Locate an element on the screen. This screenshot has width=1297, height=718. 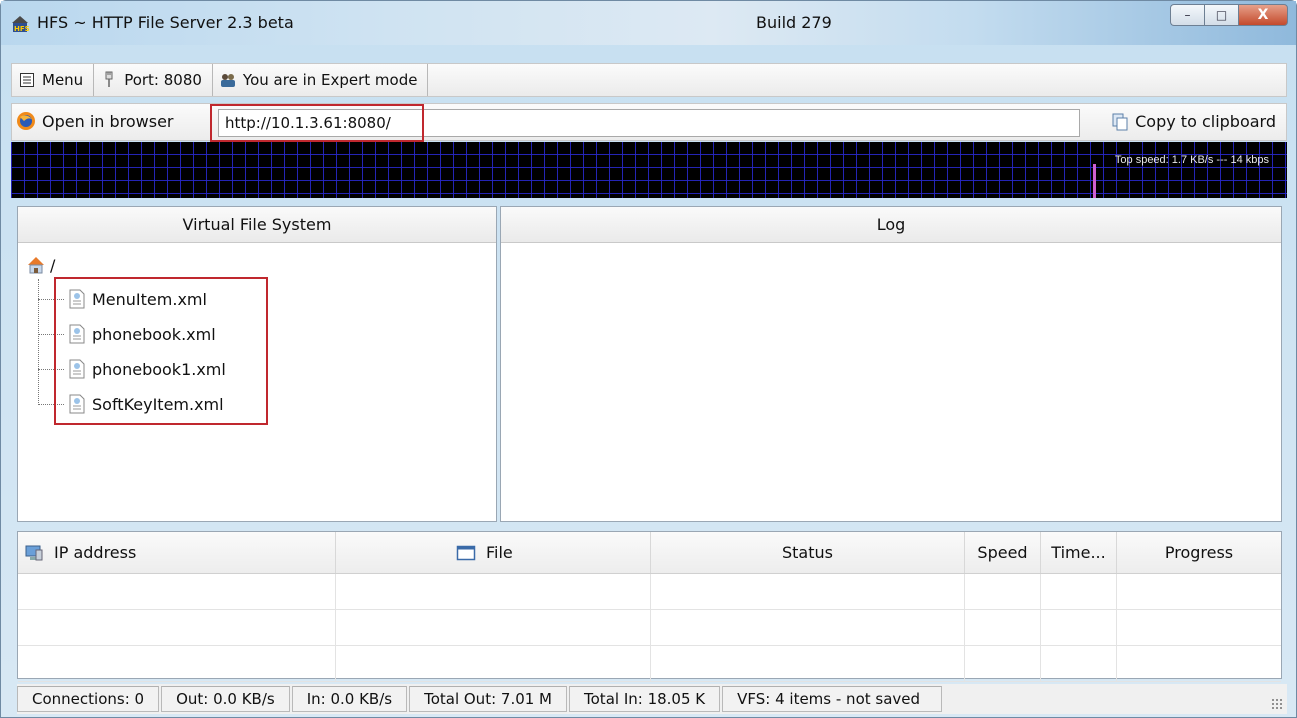
file-name: phonebook.xml is located at coordinates (154, 334).